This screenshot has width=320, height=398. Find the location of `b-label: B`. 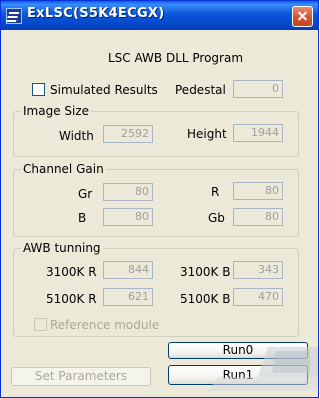

b-label: B is located at coordinates (82, 218).